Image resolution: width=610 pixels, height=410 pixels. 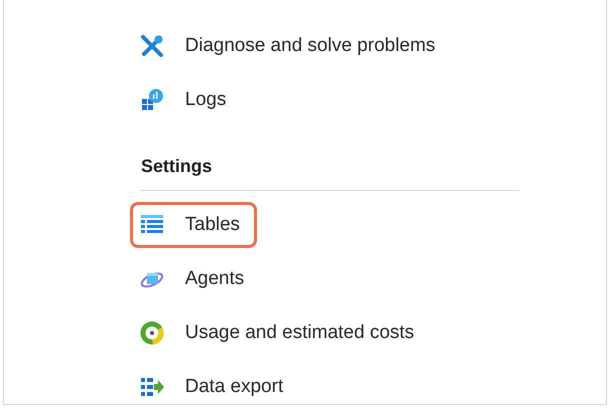 I want to click on menu-item: Tables, so click(x=193, y=225).